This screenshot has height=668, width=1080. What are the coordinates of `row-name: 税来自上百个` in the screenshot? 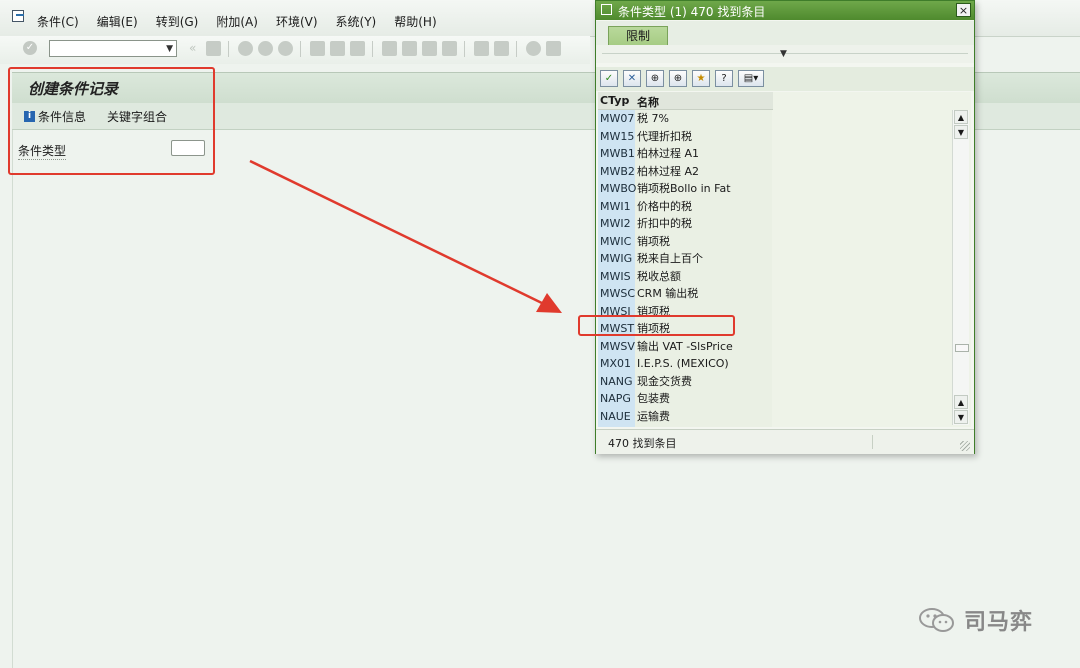 It's located at (670, 258).